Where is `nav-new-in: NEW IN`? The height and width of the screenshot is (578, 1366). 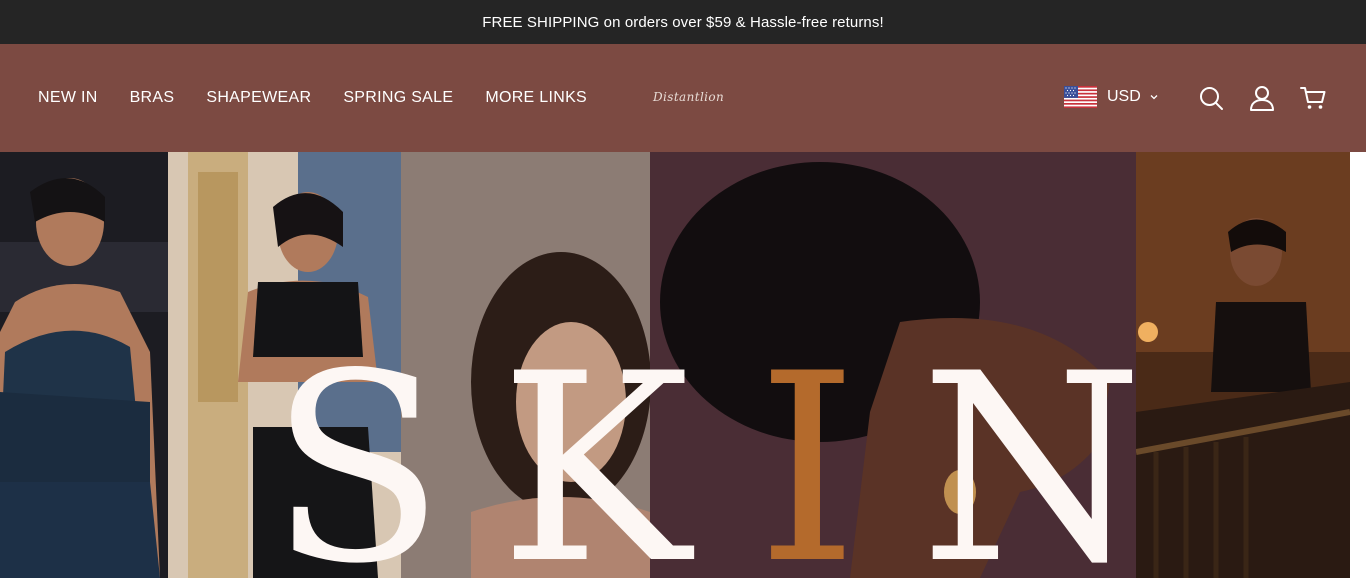
nav-new-in: NEW IN is located at coordinates (68, 98).